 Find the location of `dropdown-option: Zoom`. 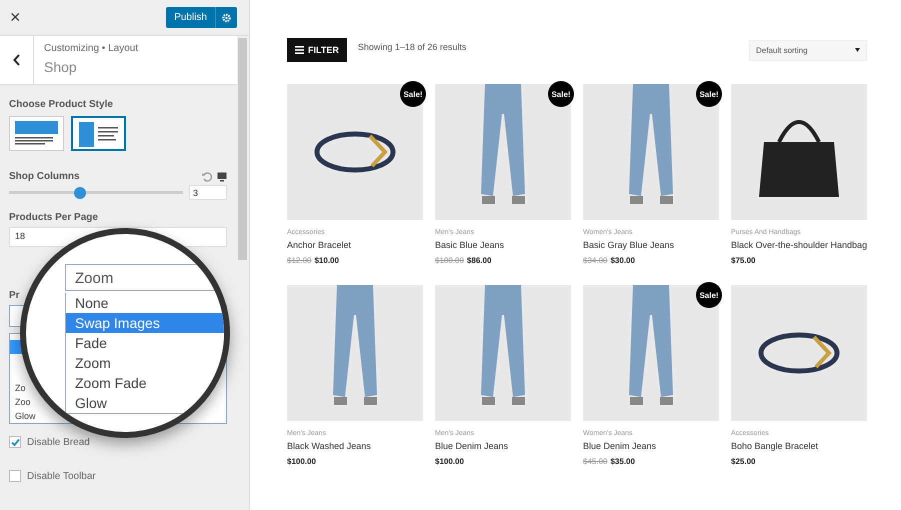

dropdown-option: Zoom is located at coordinates (145, 363).